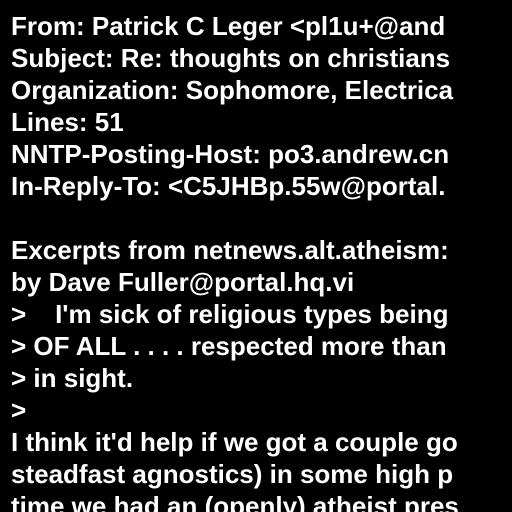 This screenshot has height=512, width=512. I want to click on reply-line: I think it'd help if we got a couple go, so click(234, 442).